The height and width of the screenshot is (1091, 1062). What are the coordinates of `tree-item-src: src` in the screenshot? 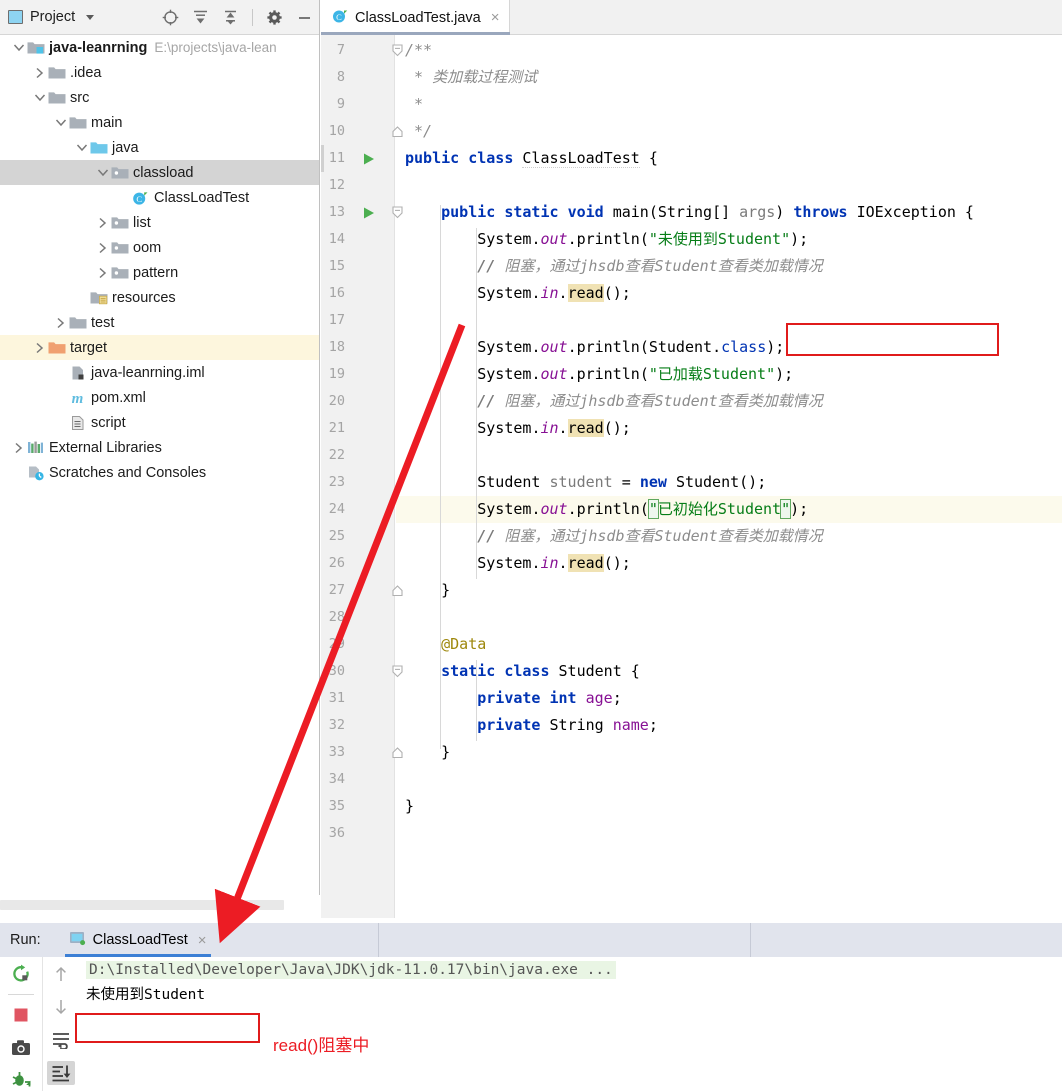 It's located at (159, 97).